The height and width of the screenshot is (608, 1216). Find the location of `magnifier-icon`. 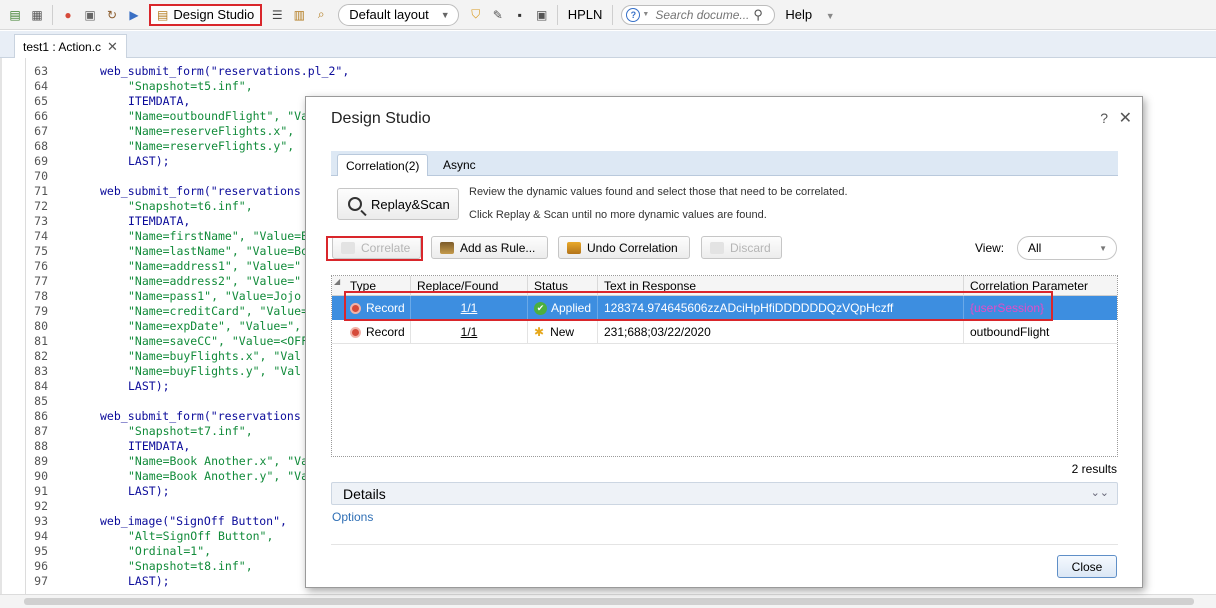

magnifier-icon is located at coordinates (355, 204).